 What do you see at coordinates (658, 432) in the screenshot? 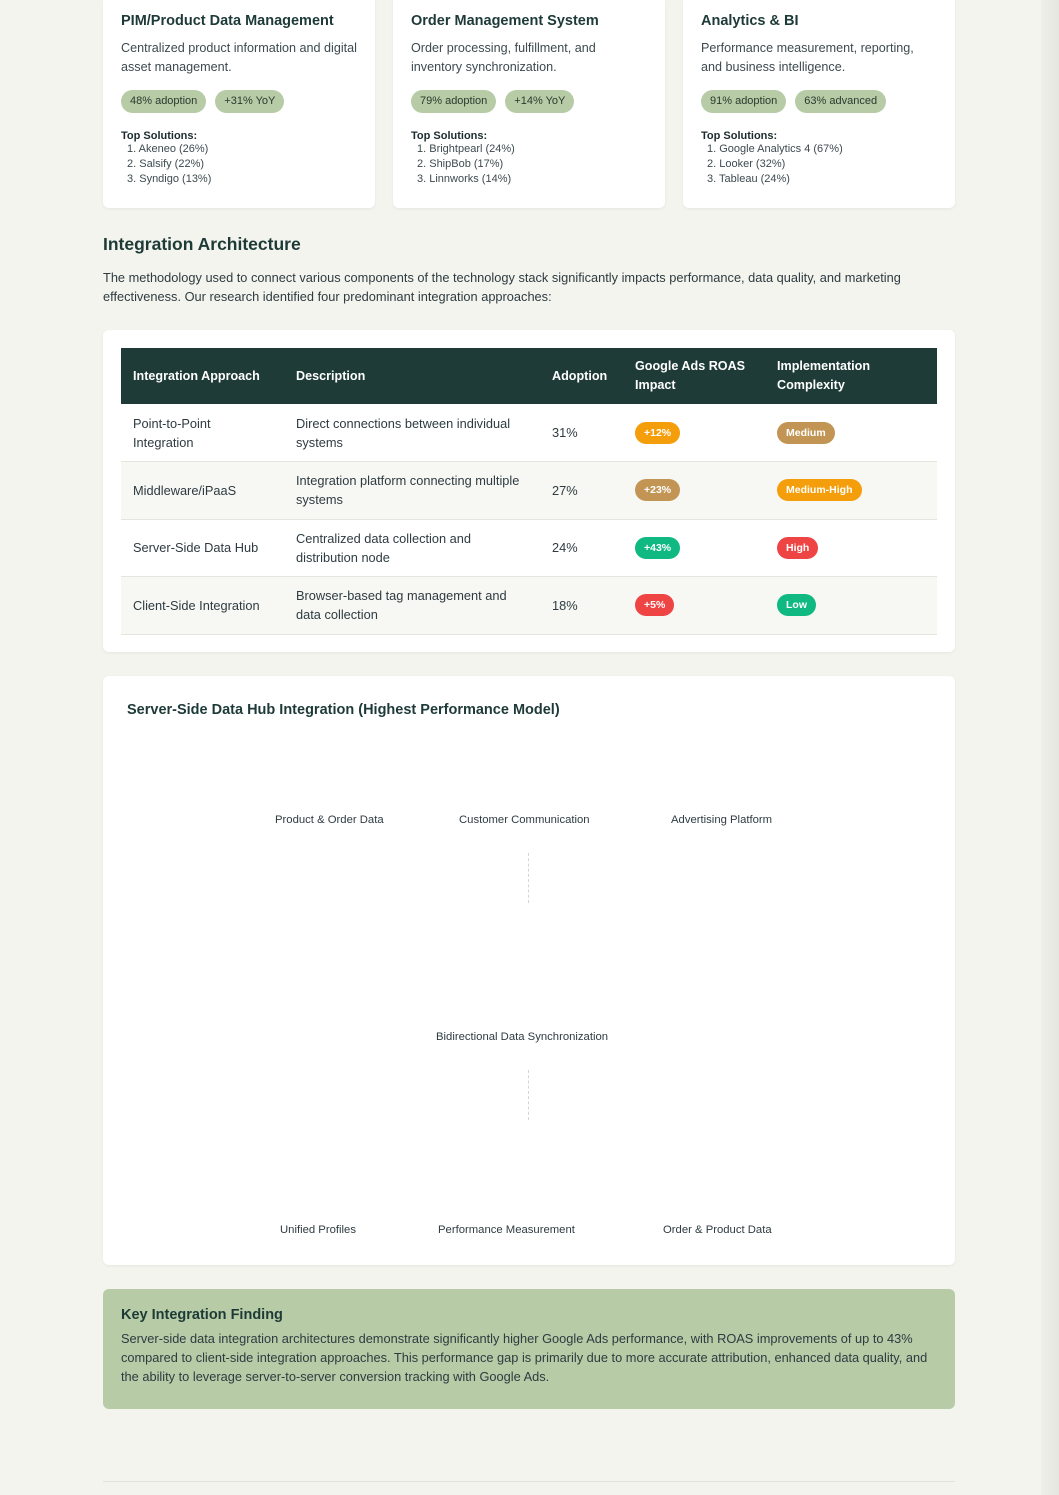
I see `roas-badge: +12%` at bounding box center [658, 432].